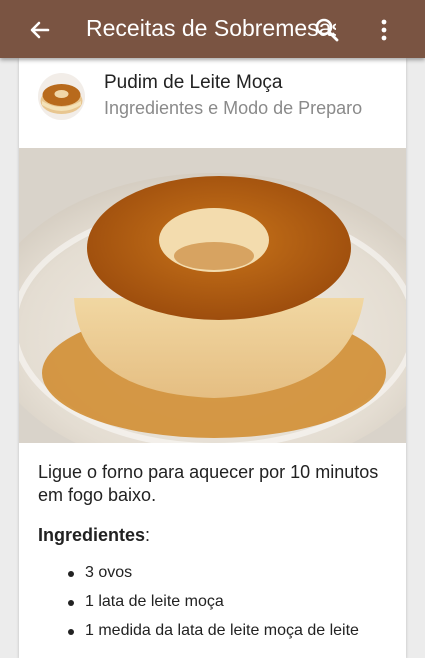 The height and width of the screenshot is (658, 425). What do you see at coordinates (233, 108) in the screenshot?
I see `recipe-subtitle: Ingredientes e Modo de Preparo` at bounding box center [233, 108].